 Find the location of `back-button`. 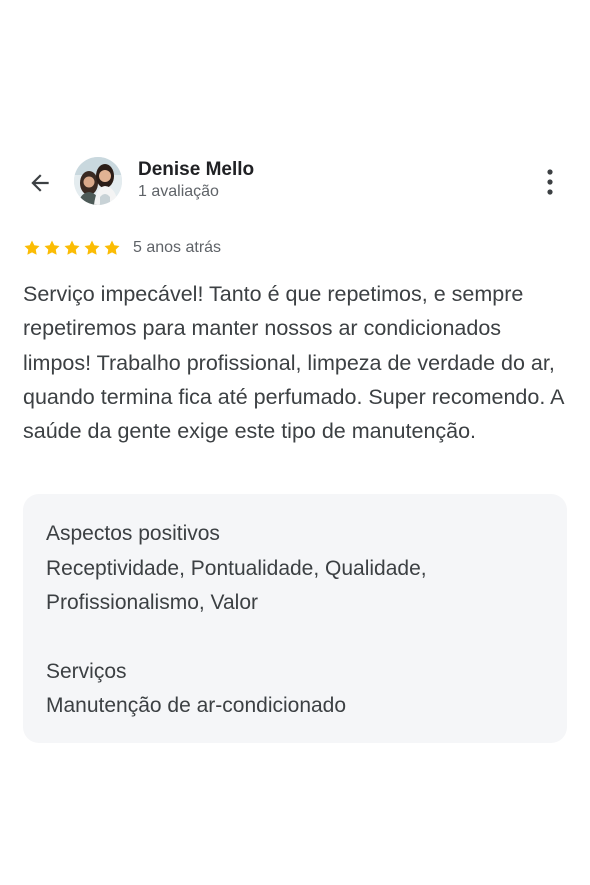

back-button is located at coordinates (40, 183).